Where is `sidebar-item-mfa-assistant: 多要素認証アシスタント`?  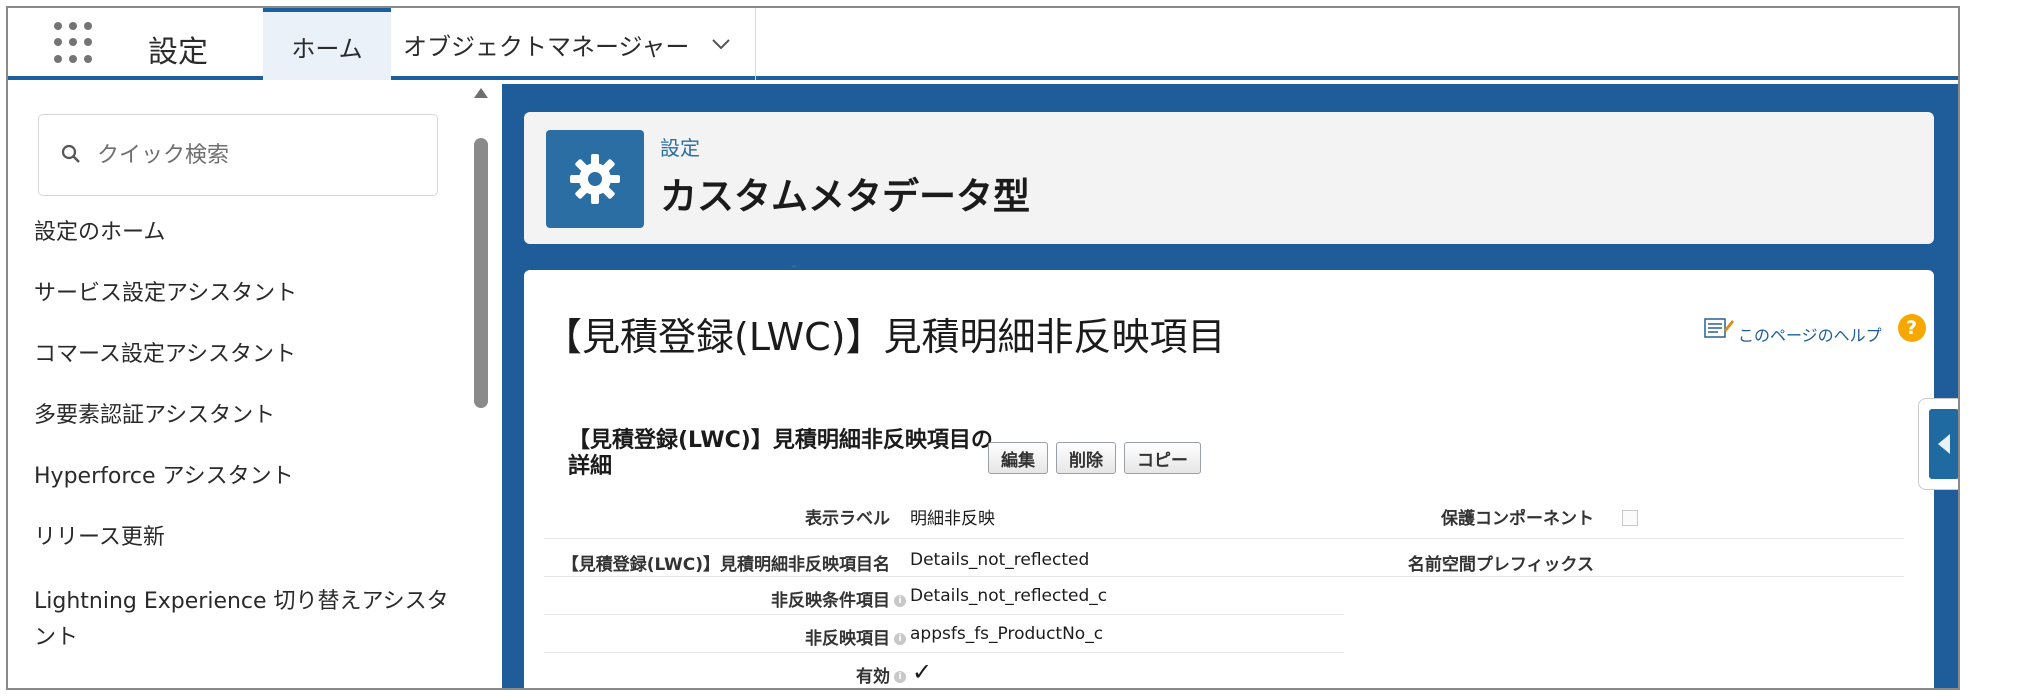
sidebar-item-mfa-assistant: 多要素認証アシスタント is located at coordinates (249, 431).